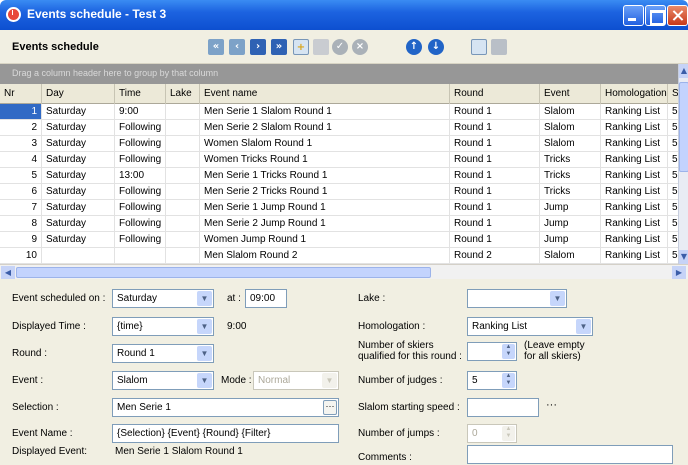 The width and height of the screenshot is (688, 465). I want to click on table-cell: 1, so click(21, 112).